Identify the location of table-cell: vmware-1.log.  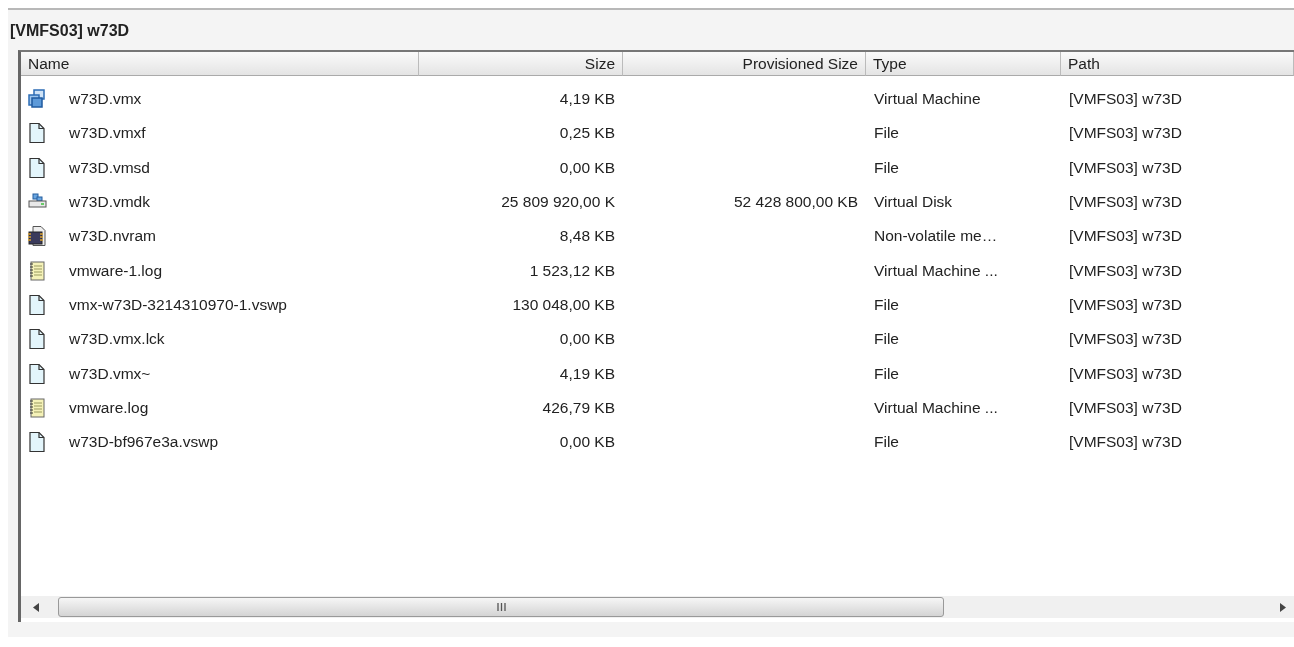
(116, 270).